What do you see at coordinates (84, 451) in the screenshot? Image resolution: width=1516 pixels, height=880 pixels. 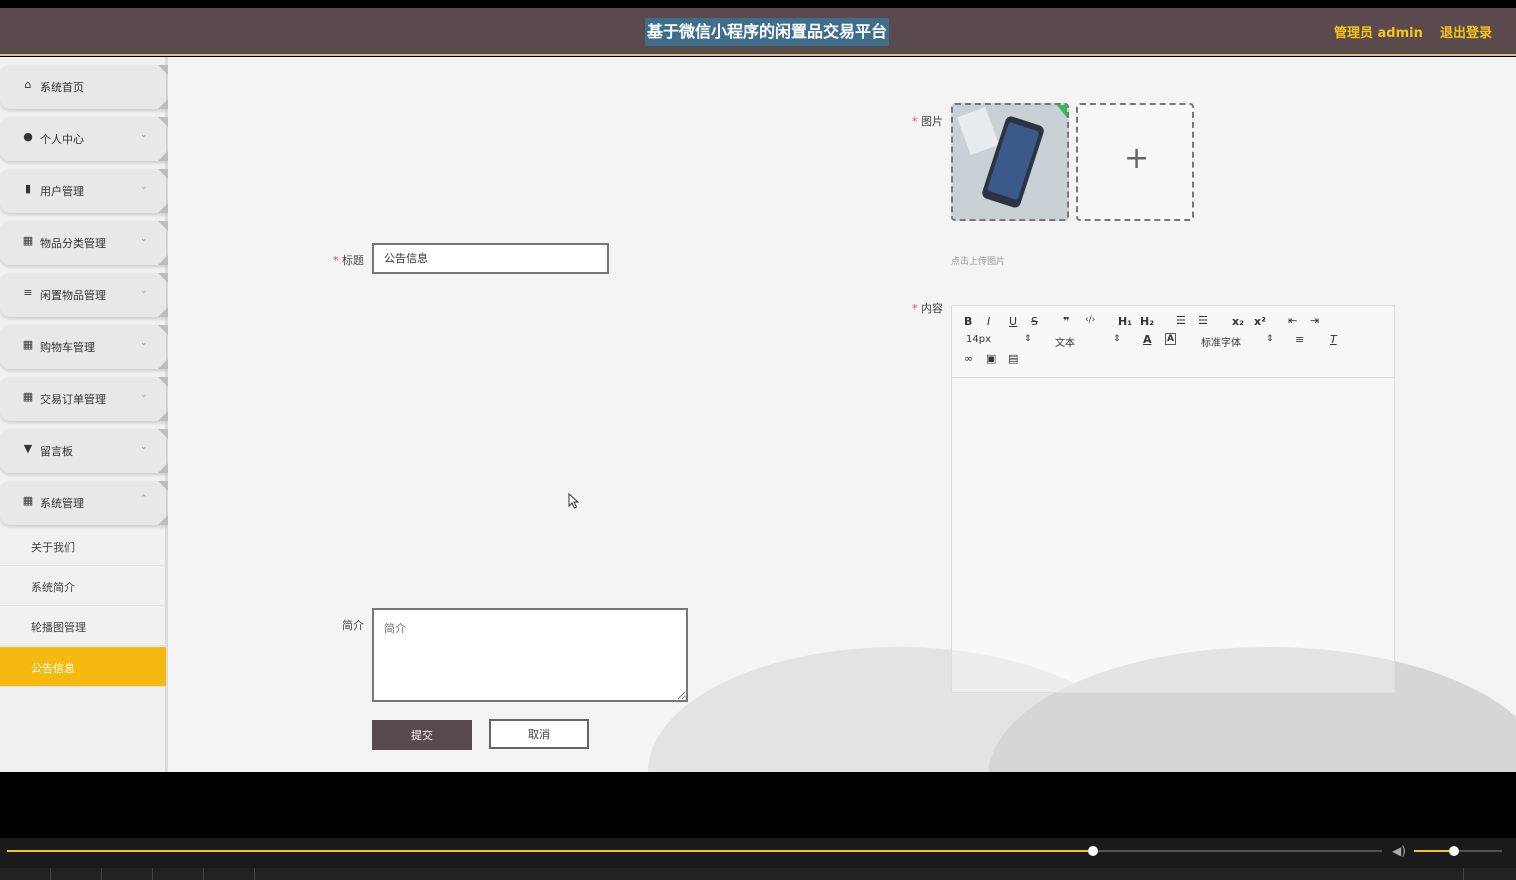 I see `sidebar-item-message-board: ▼ 留言板 ⌄` at bounding box center [84, 451].